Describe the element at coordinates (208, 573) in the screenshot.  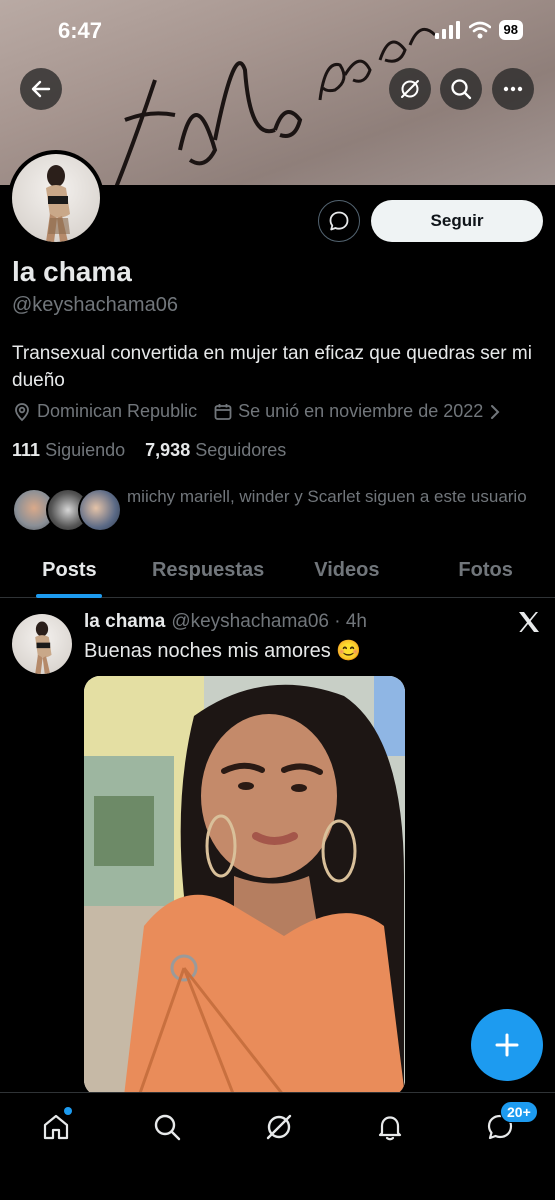
I see `tab-replies: Respuestas` at that location.